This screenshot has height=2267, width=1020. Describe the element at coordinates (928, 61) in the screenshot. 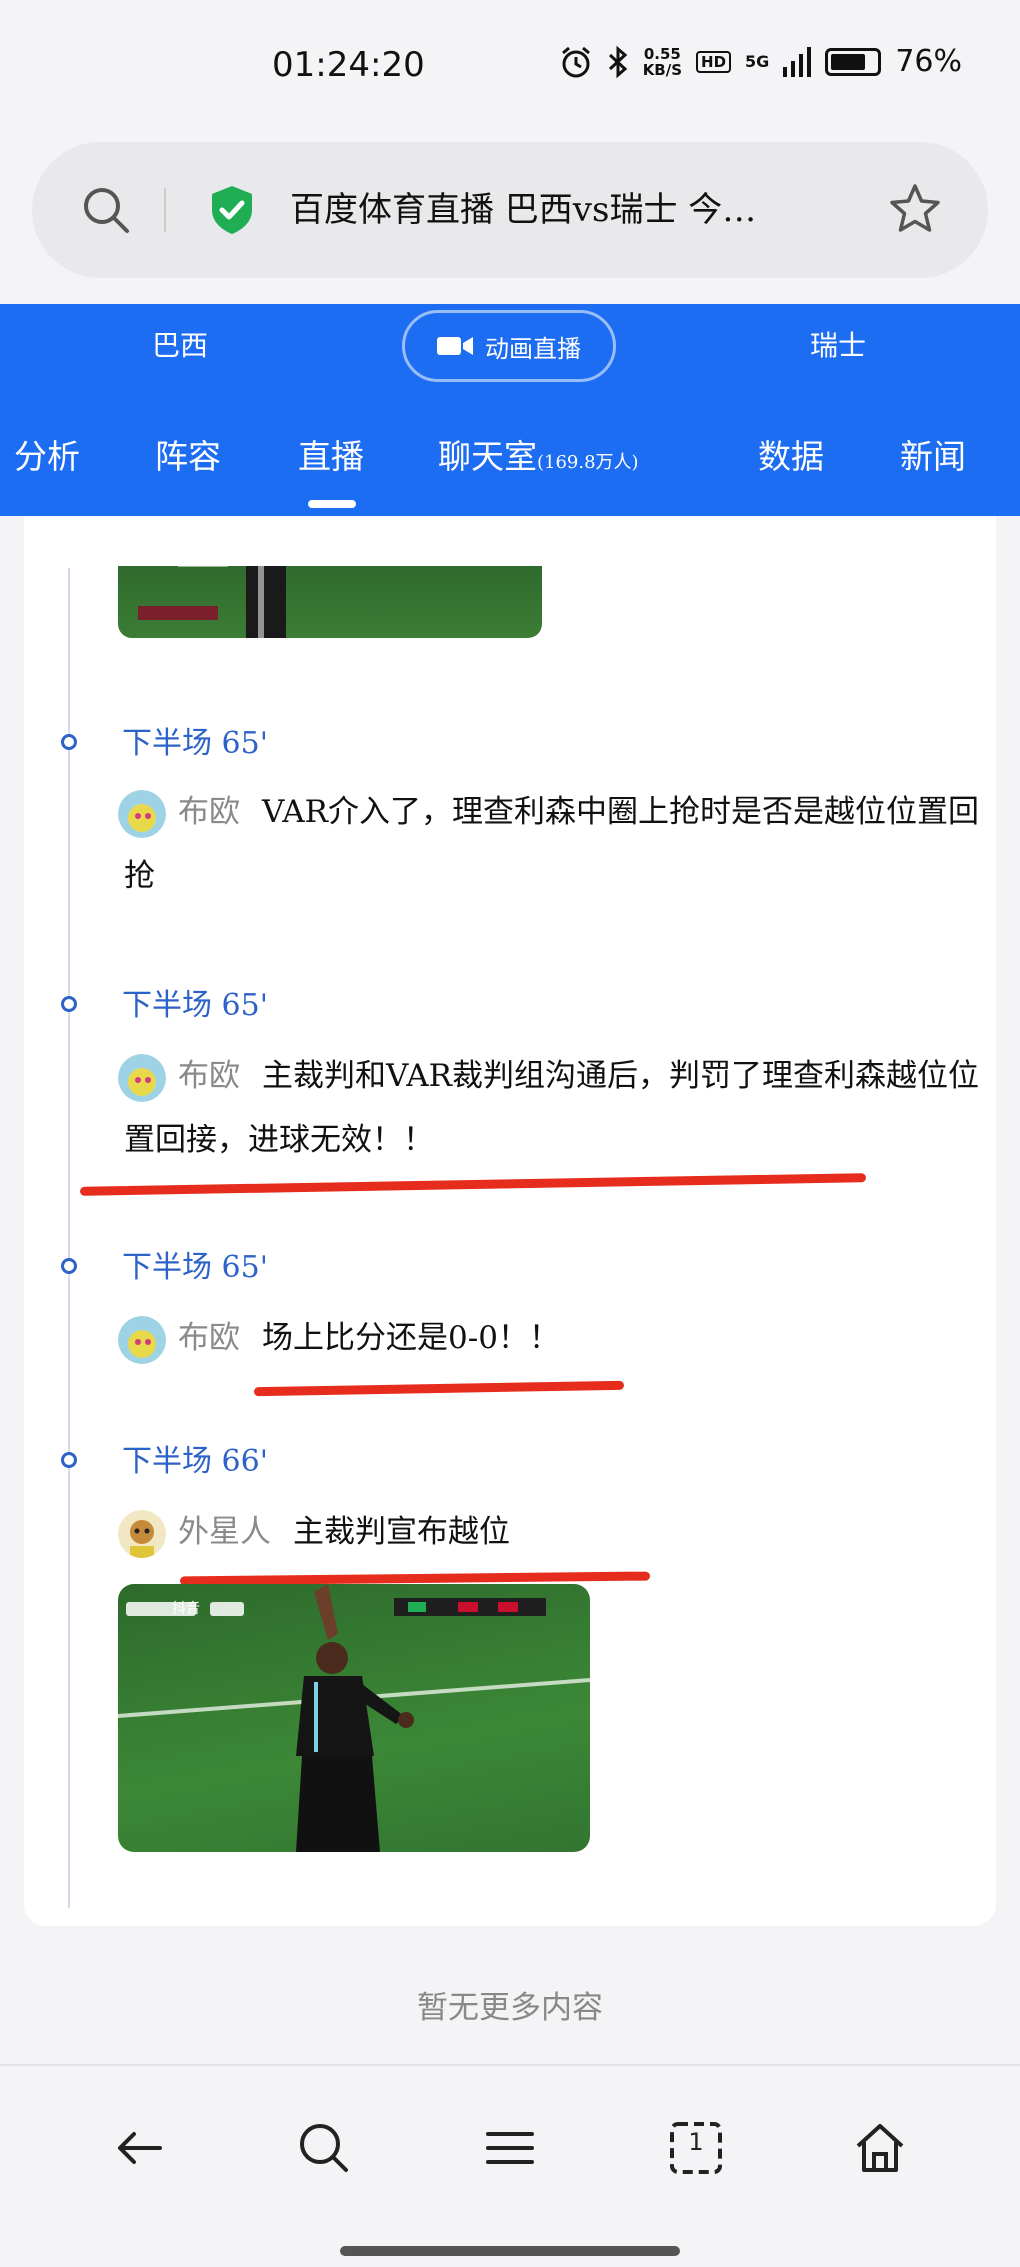

I see `battery-percent: 76%` at that location.